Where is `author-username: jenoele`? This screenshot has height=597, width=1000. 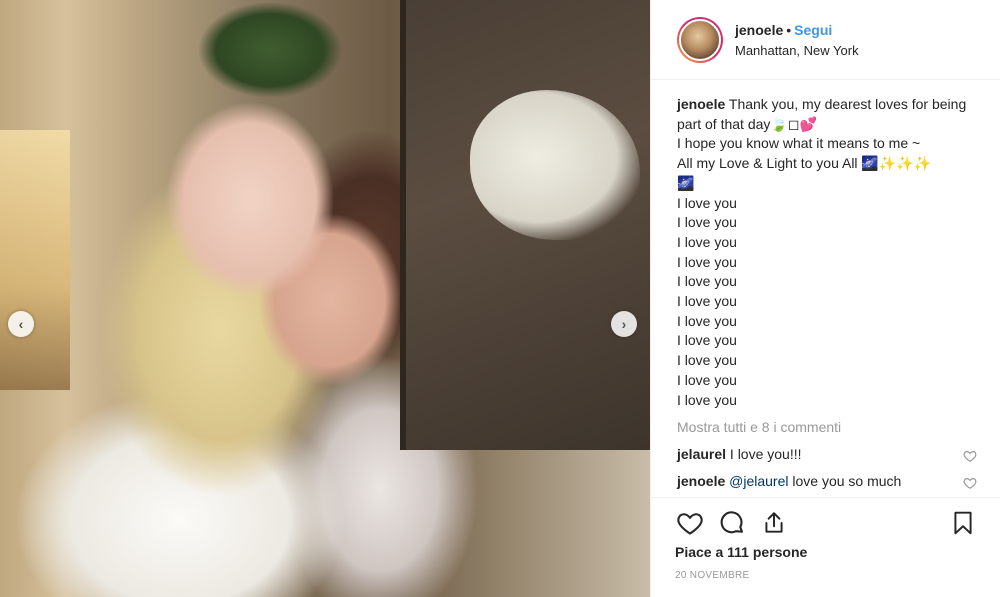 author-username: jenoele is located at coordinates (759, 30).